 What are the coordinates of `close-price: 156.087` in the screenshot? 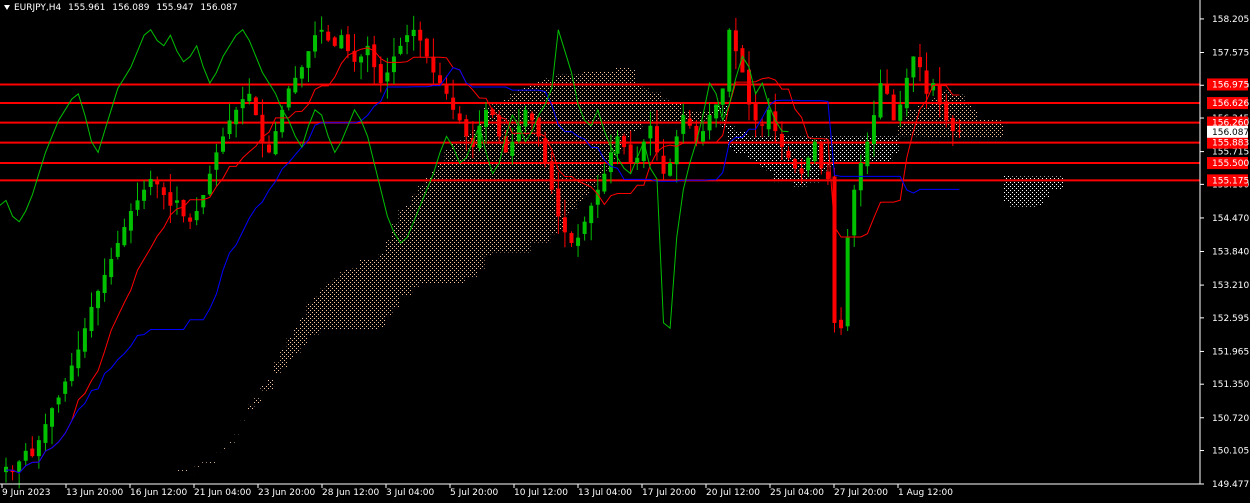 It's located at (219, 8).